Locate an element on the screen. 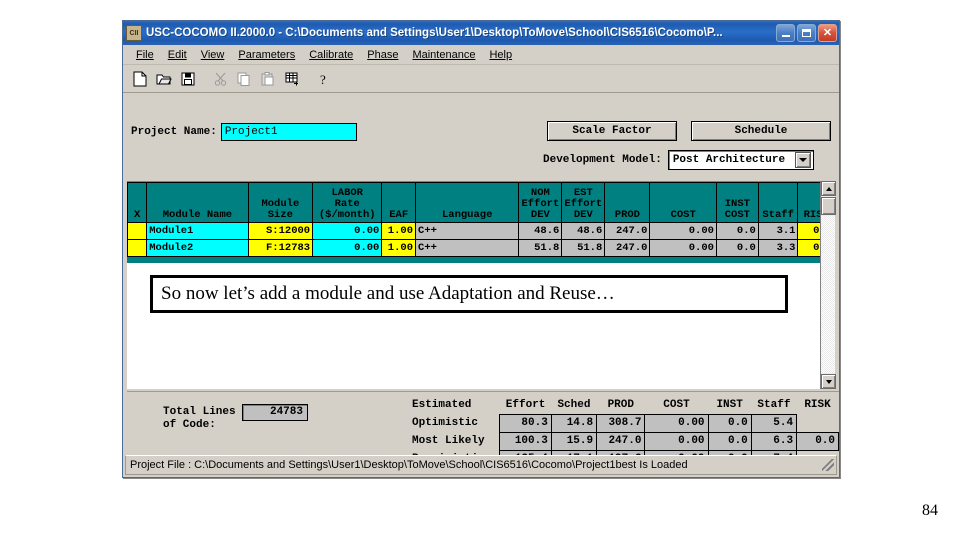 The height and width of the screenshot is (540, 960). grid-header-nom-effort-dev: NOM Effort DEV is located at coordinates (540, 202).